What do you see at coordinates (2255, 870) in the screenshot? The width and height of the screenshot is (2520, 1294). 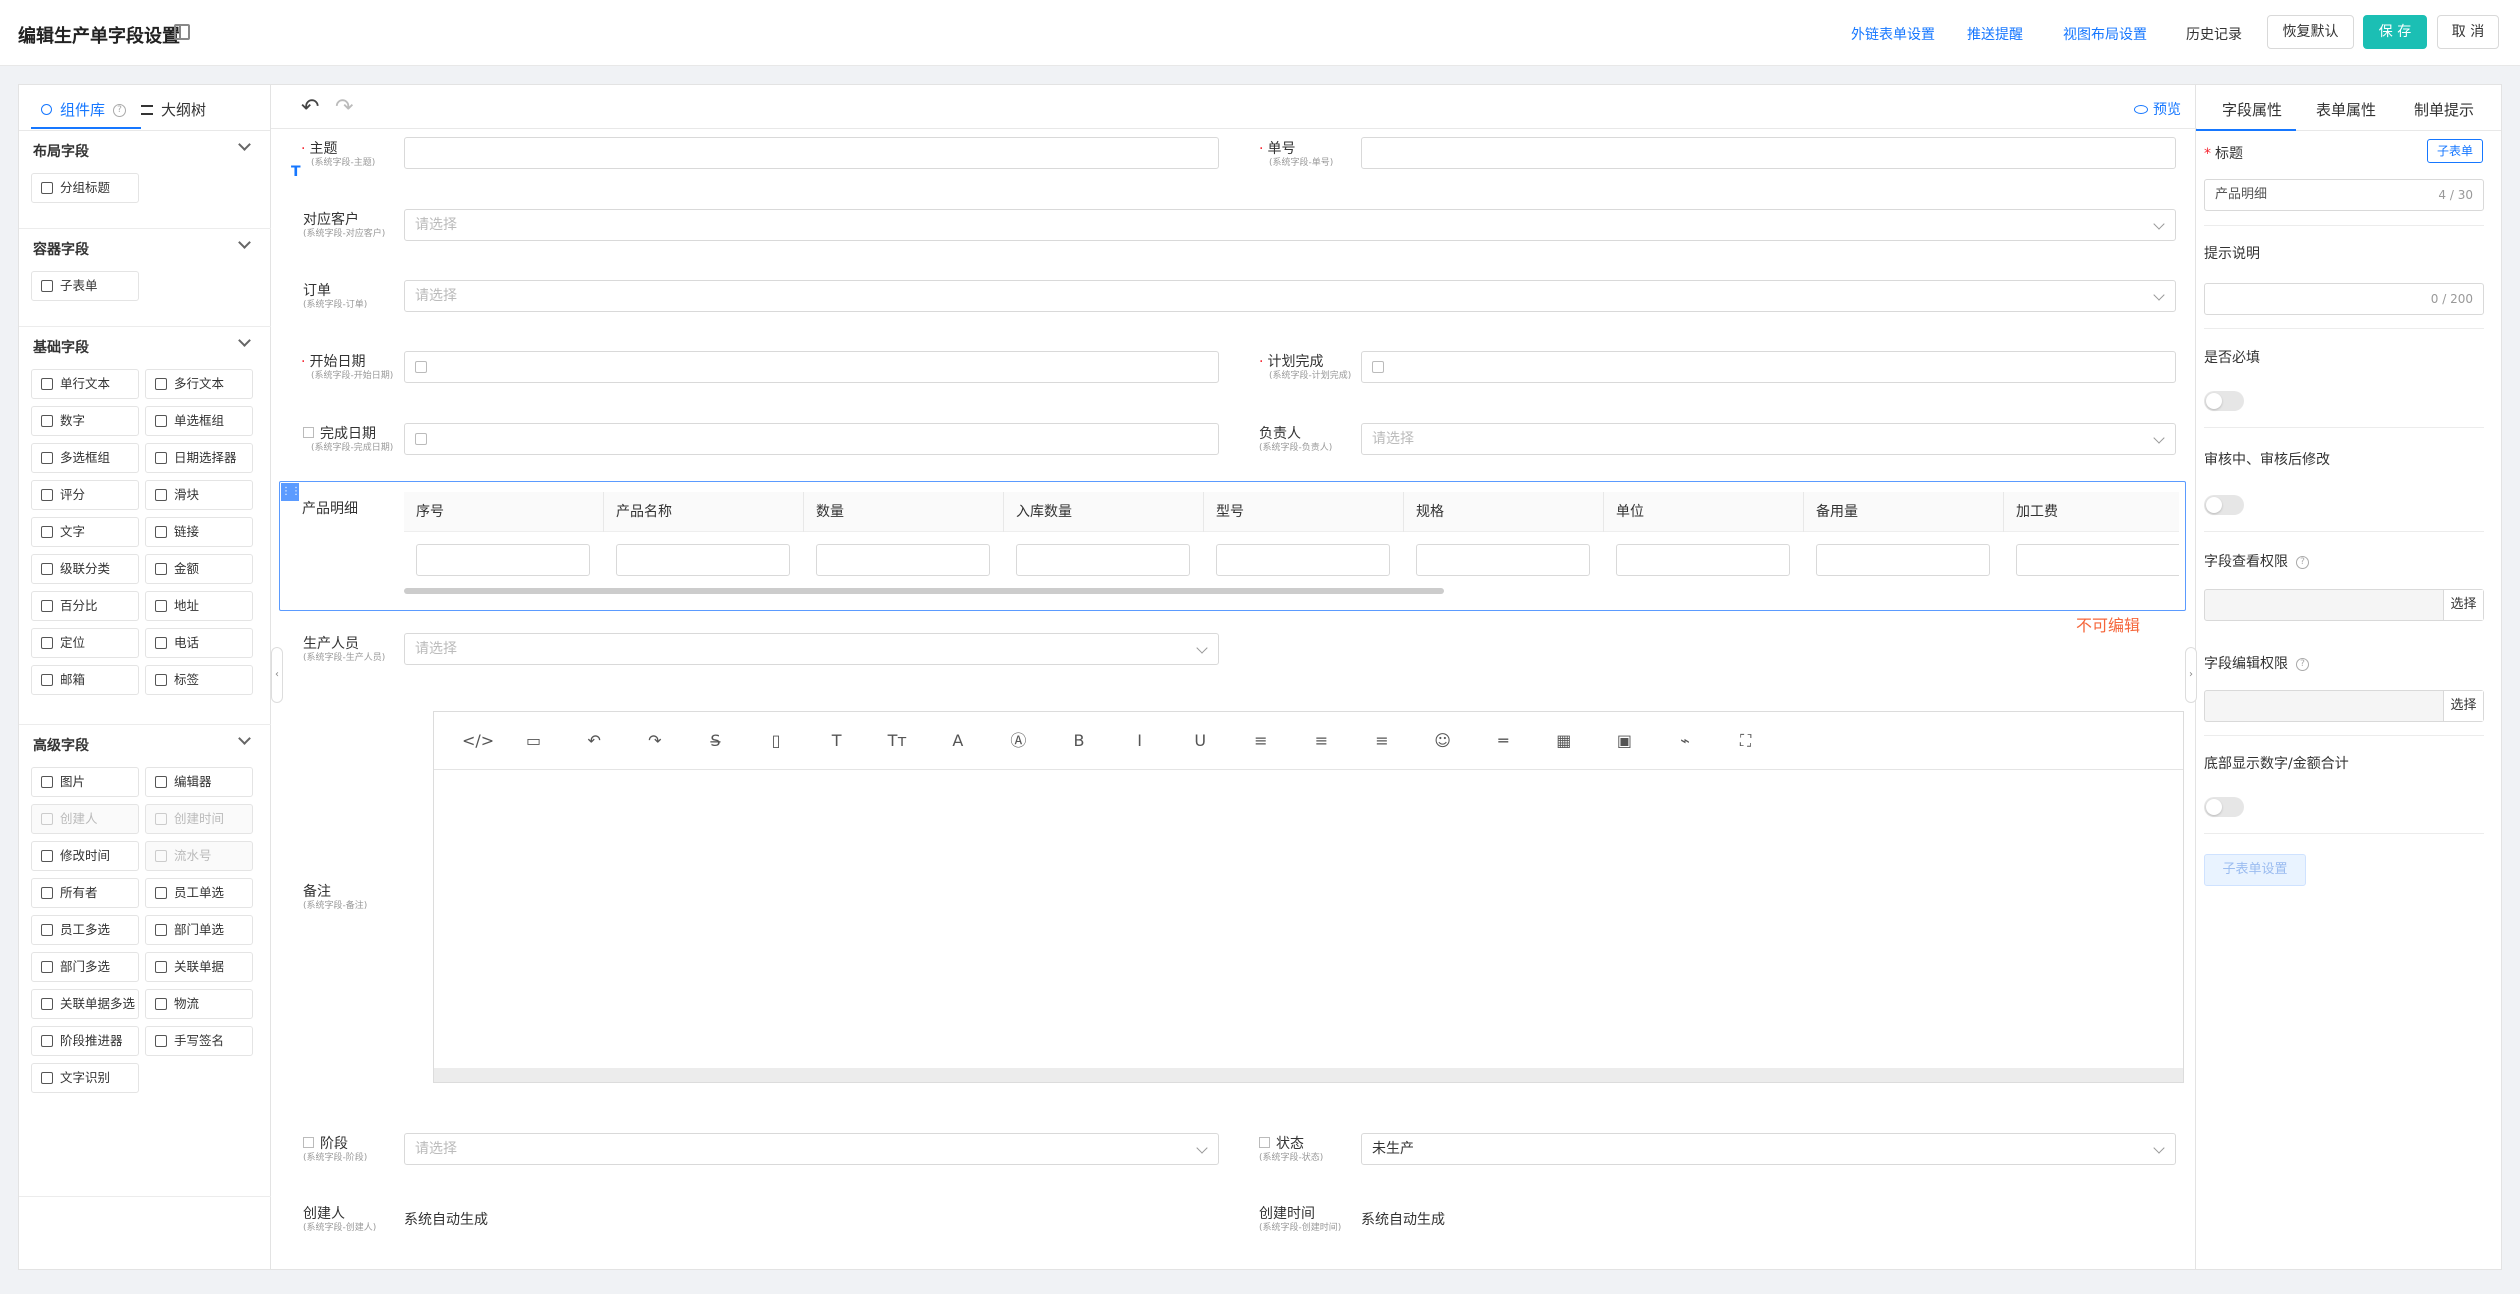 I see `subtable-settings-button: 子表单设置` at bounding box center [2255, 870].